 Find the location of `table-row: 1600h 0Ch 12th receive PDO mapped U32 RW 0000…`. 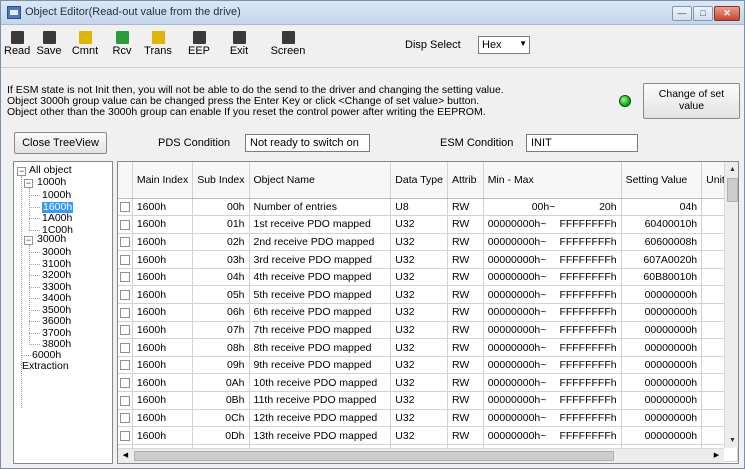

table-row: 1600h 0Ch 12th receive PDO mapped U32 RW 0000… is located at coordinates (428, 418).